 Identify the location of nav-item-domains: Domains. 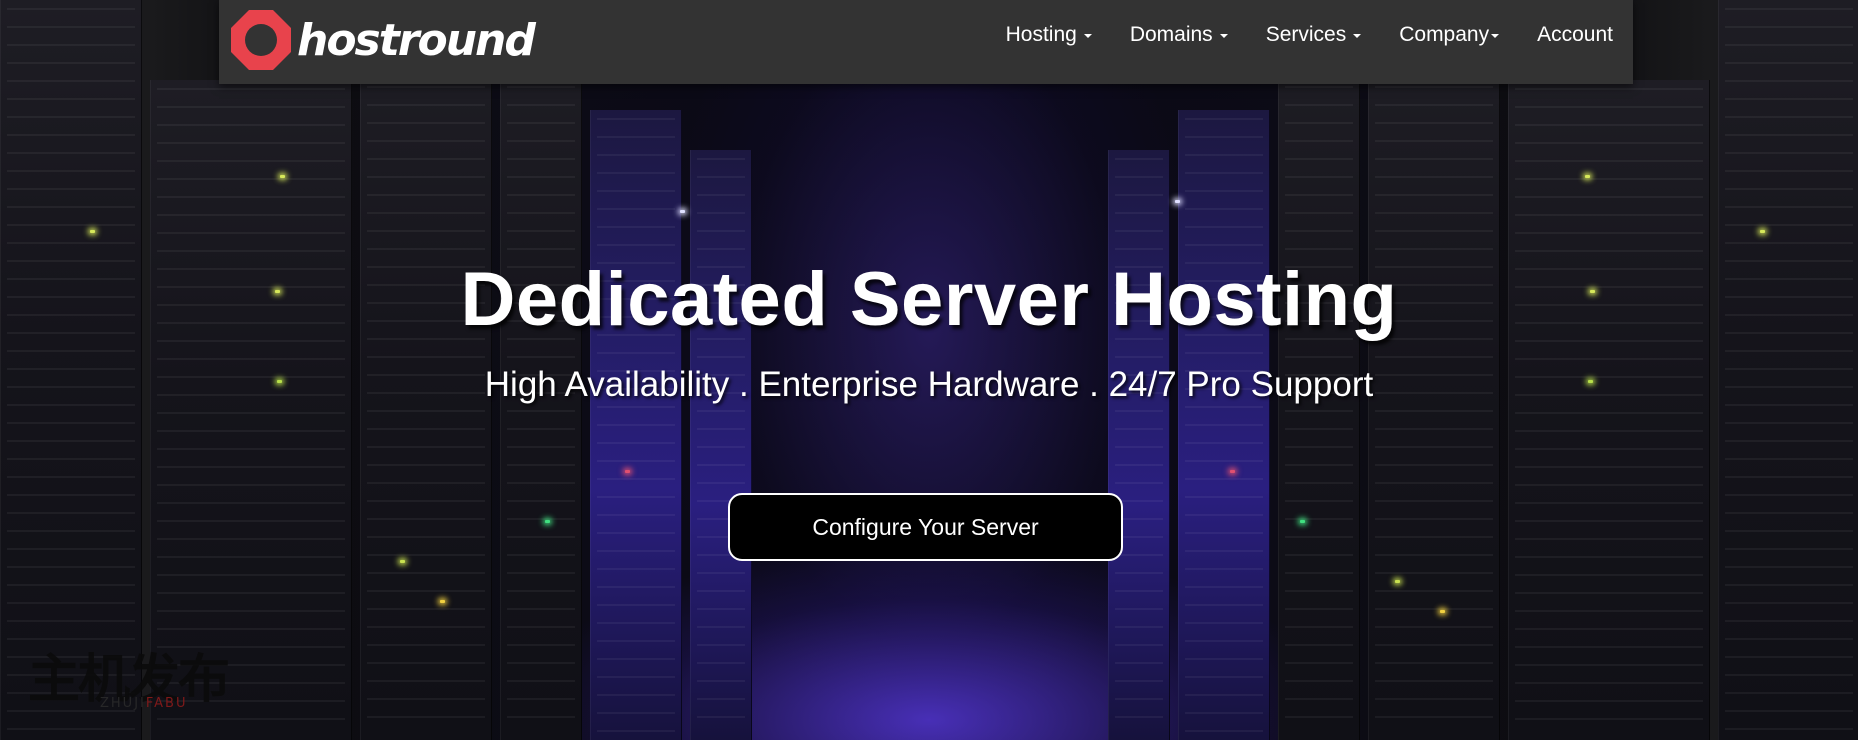
(1179, 35).